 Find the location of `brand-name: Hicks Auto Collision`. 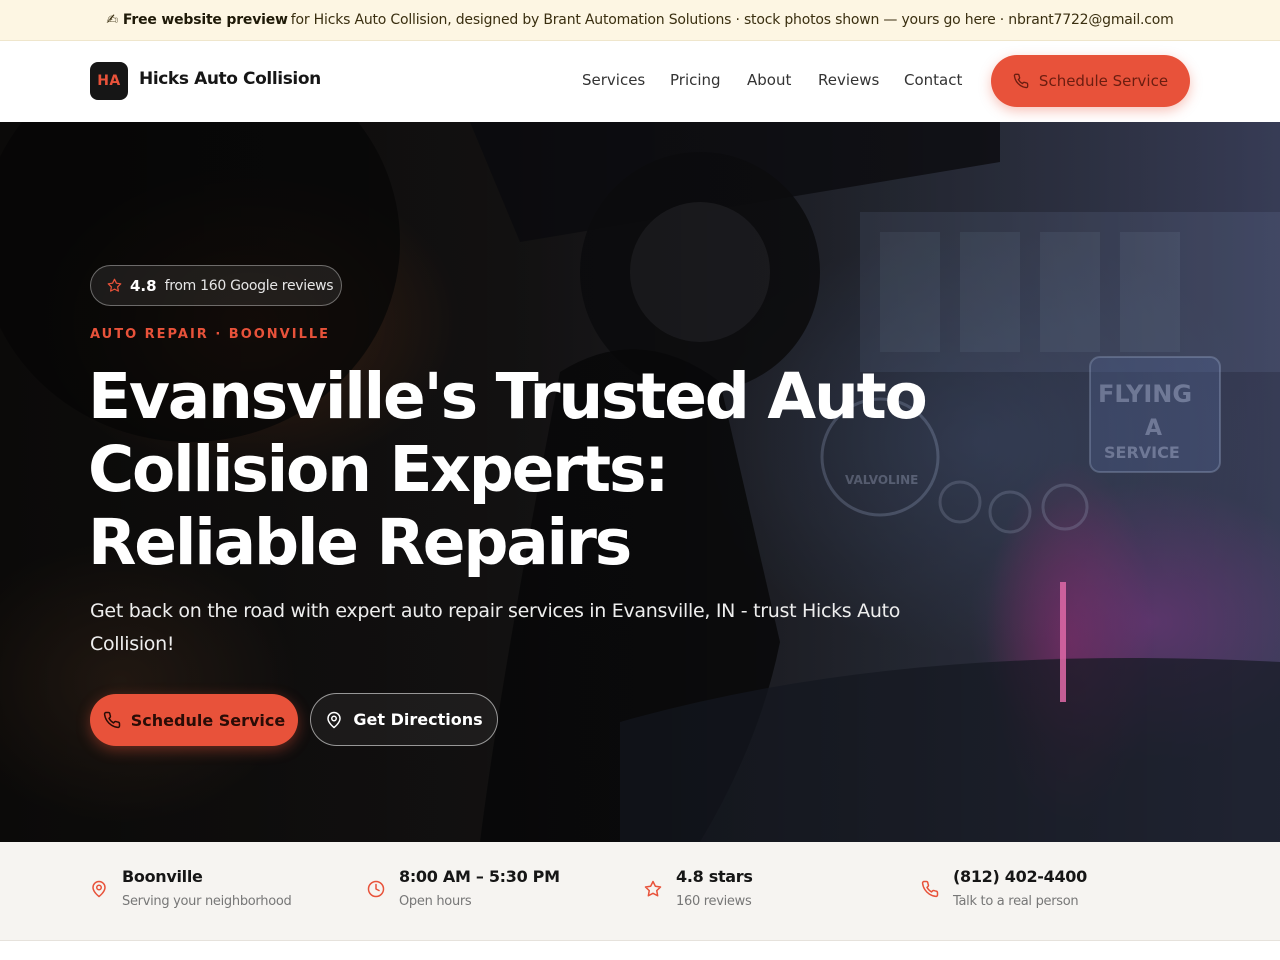

brand-name: Hicks Auto Collision is located at coordinates (230, 79).